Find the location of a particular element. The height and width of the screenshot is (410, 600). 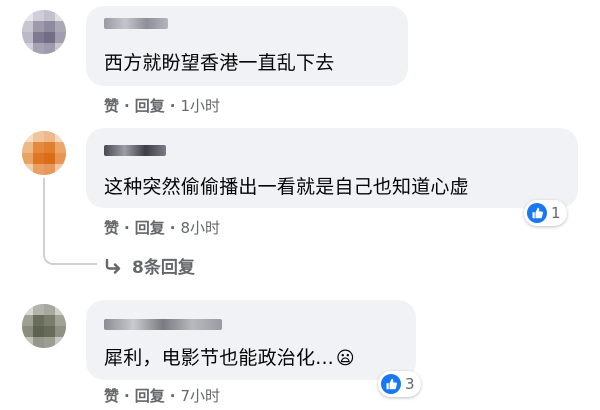

timestamp: 1小时 is located at coordinates (200, 105).